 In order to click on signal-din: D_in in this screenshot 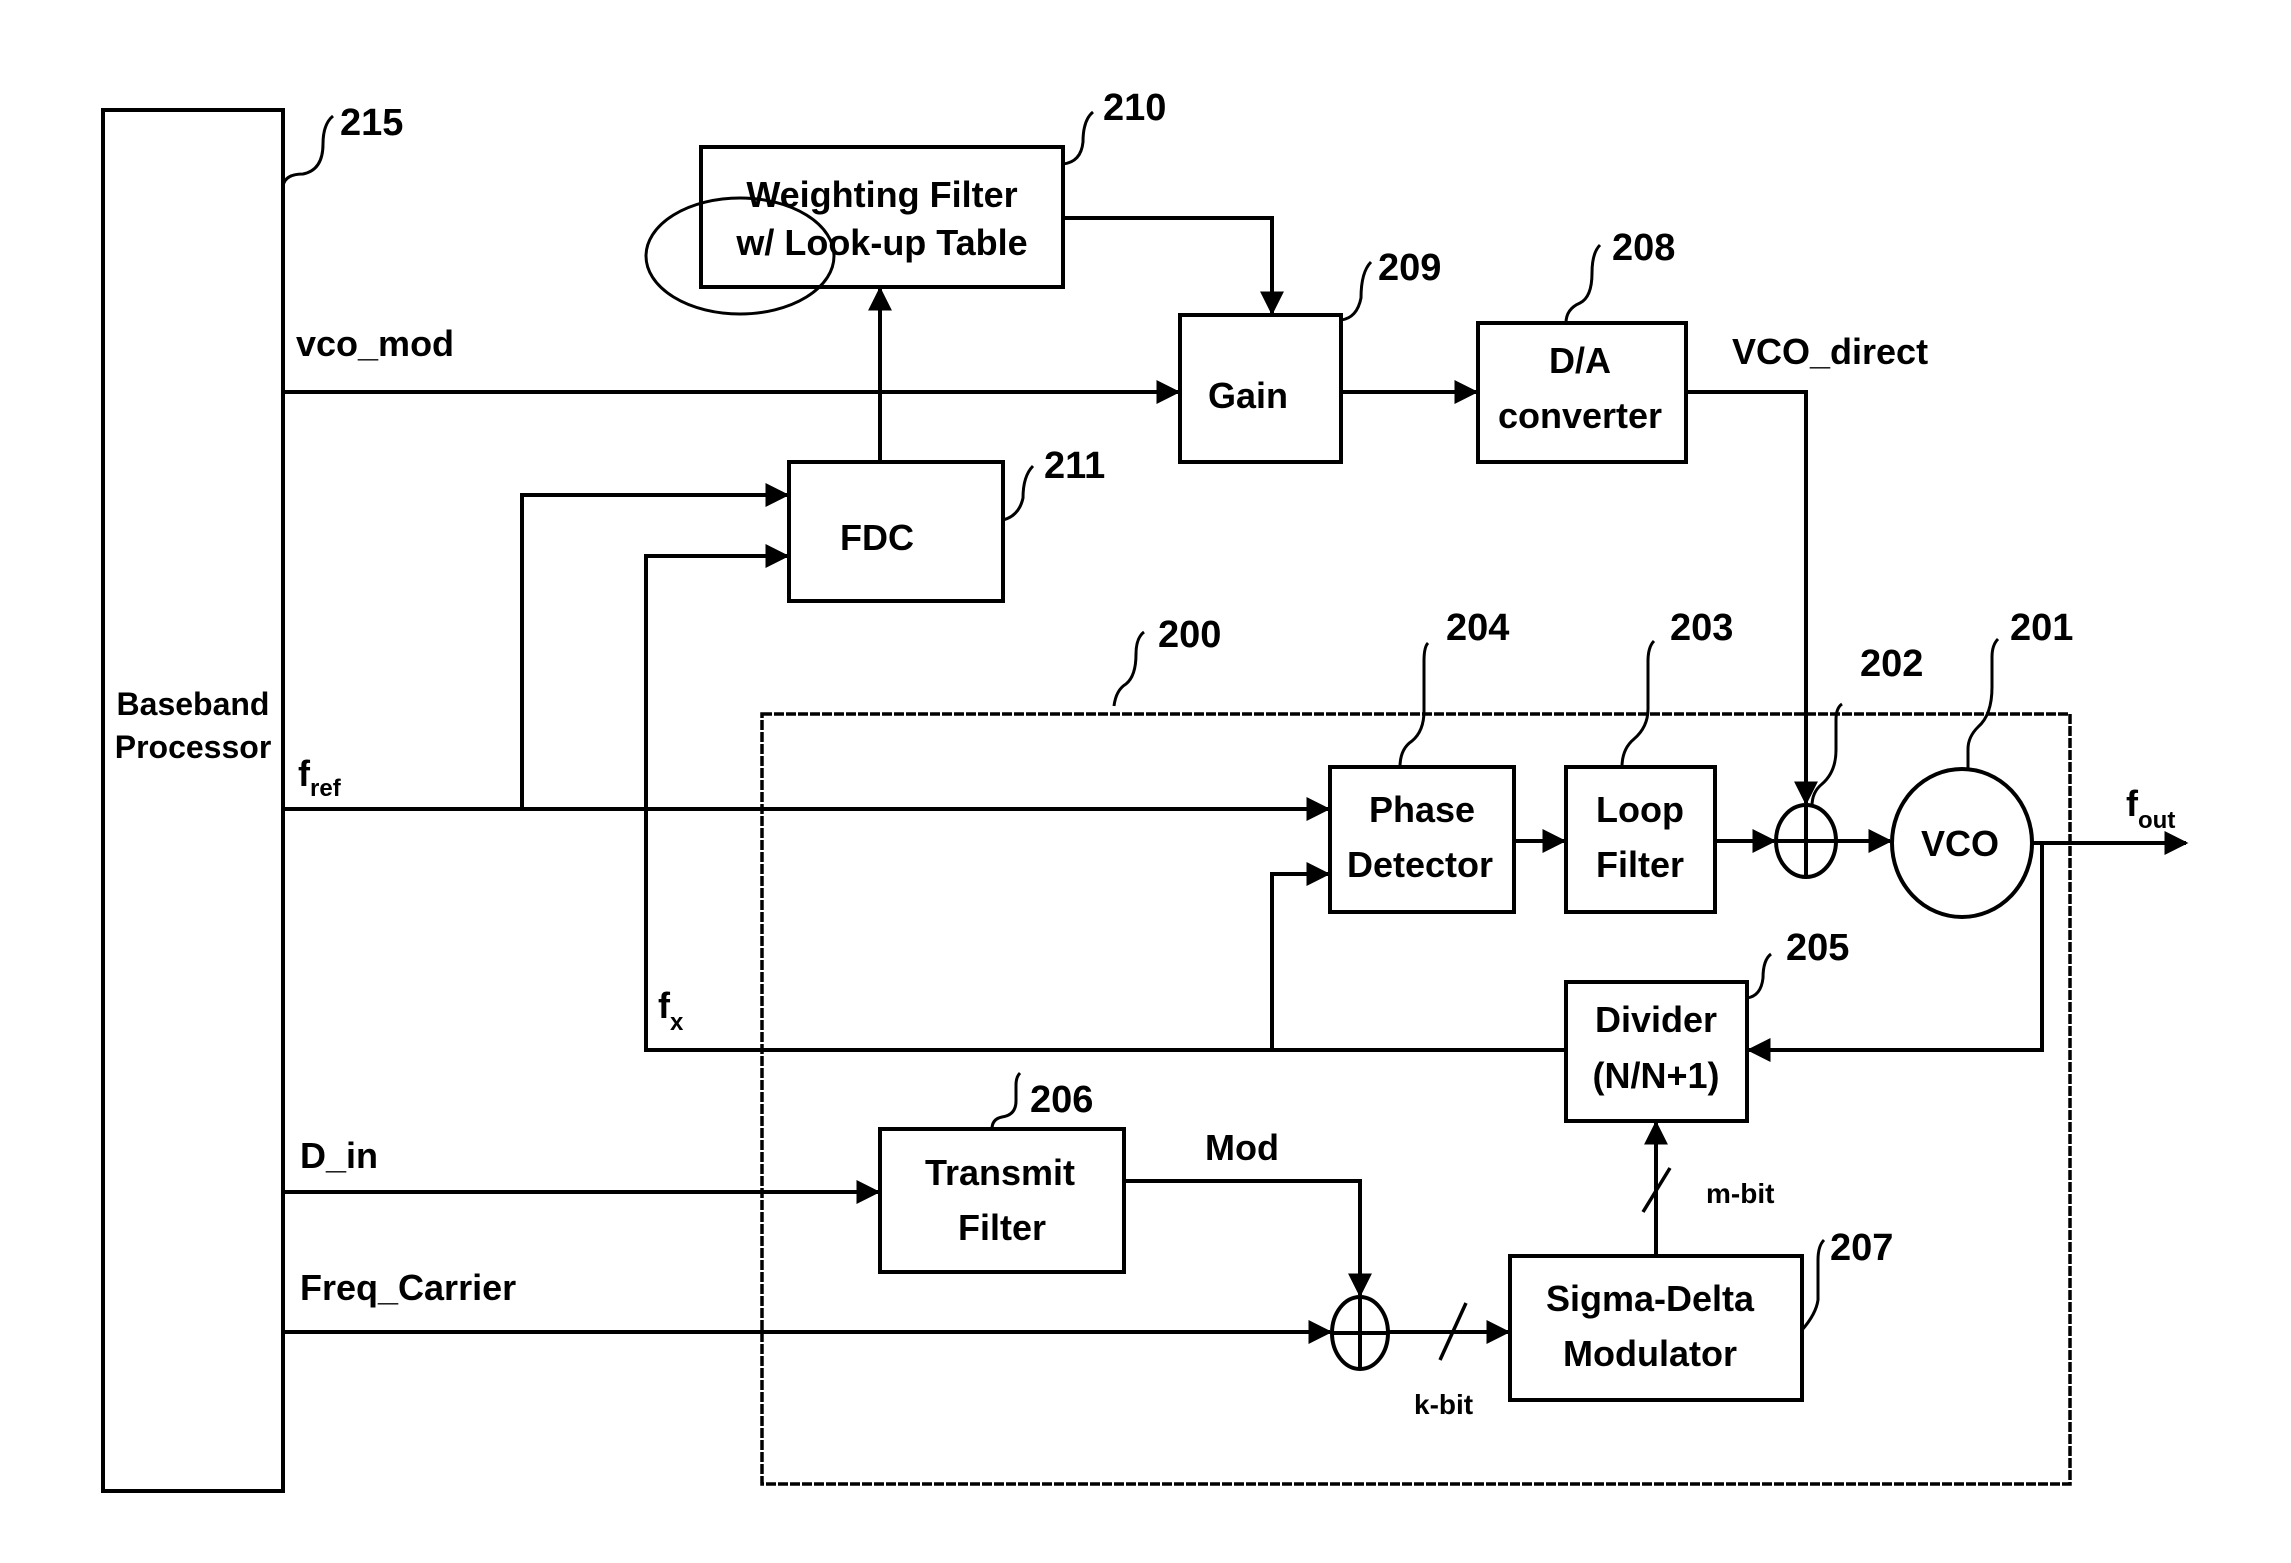, I will do `click(339, 1155)`.